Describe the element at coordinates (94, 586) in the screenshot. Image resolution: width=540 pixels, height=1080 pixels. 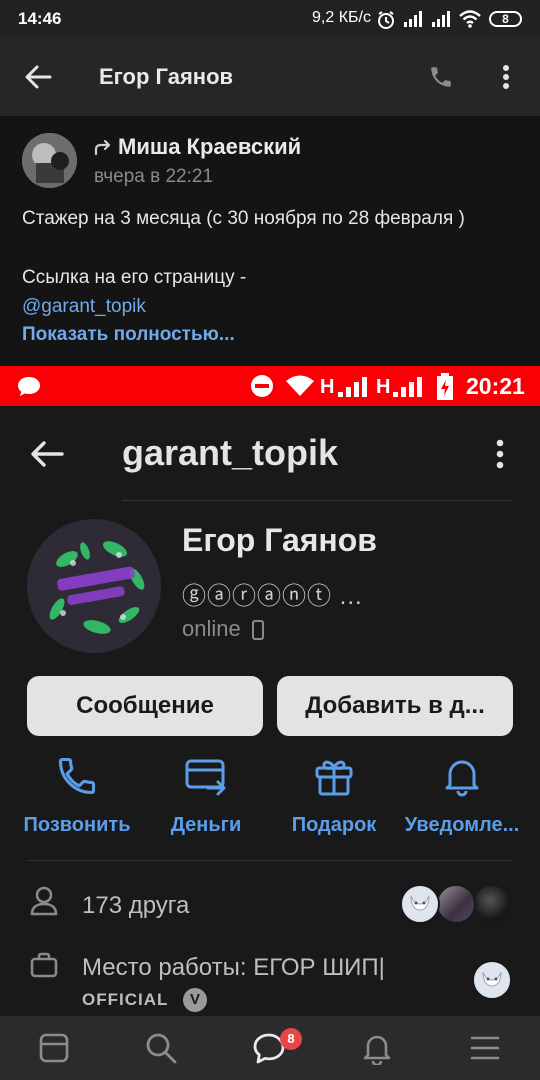
I see `profile-avatar` at that location.